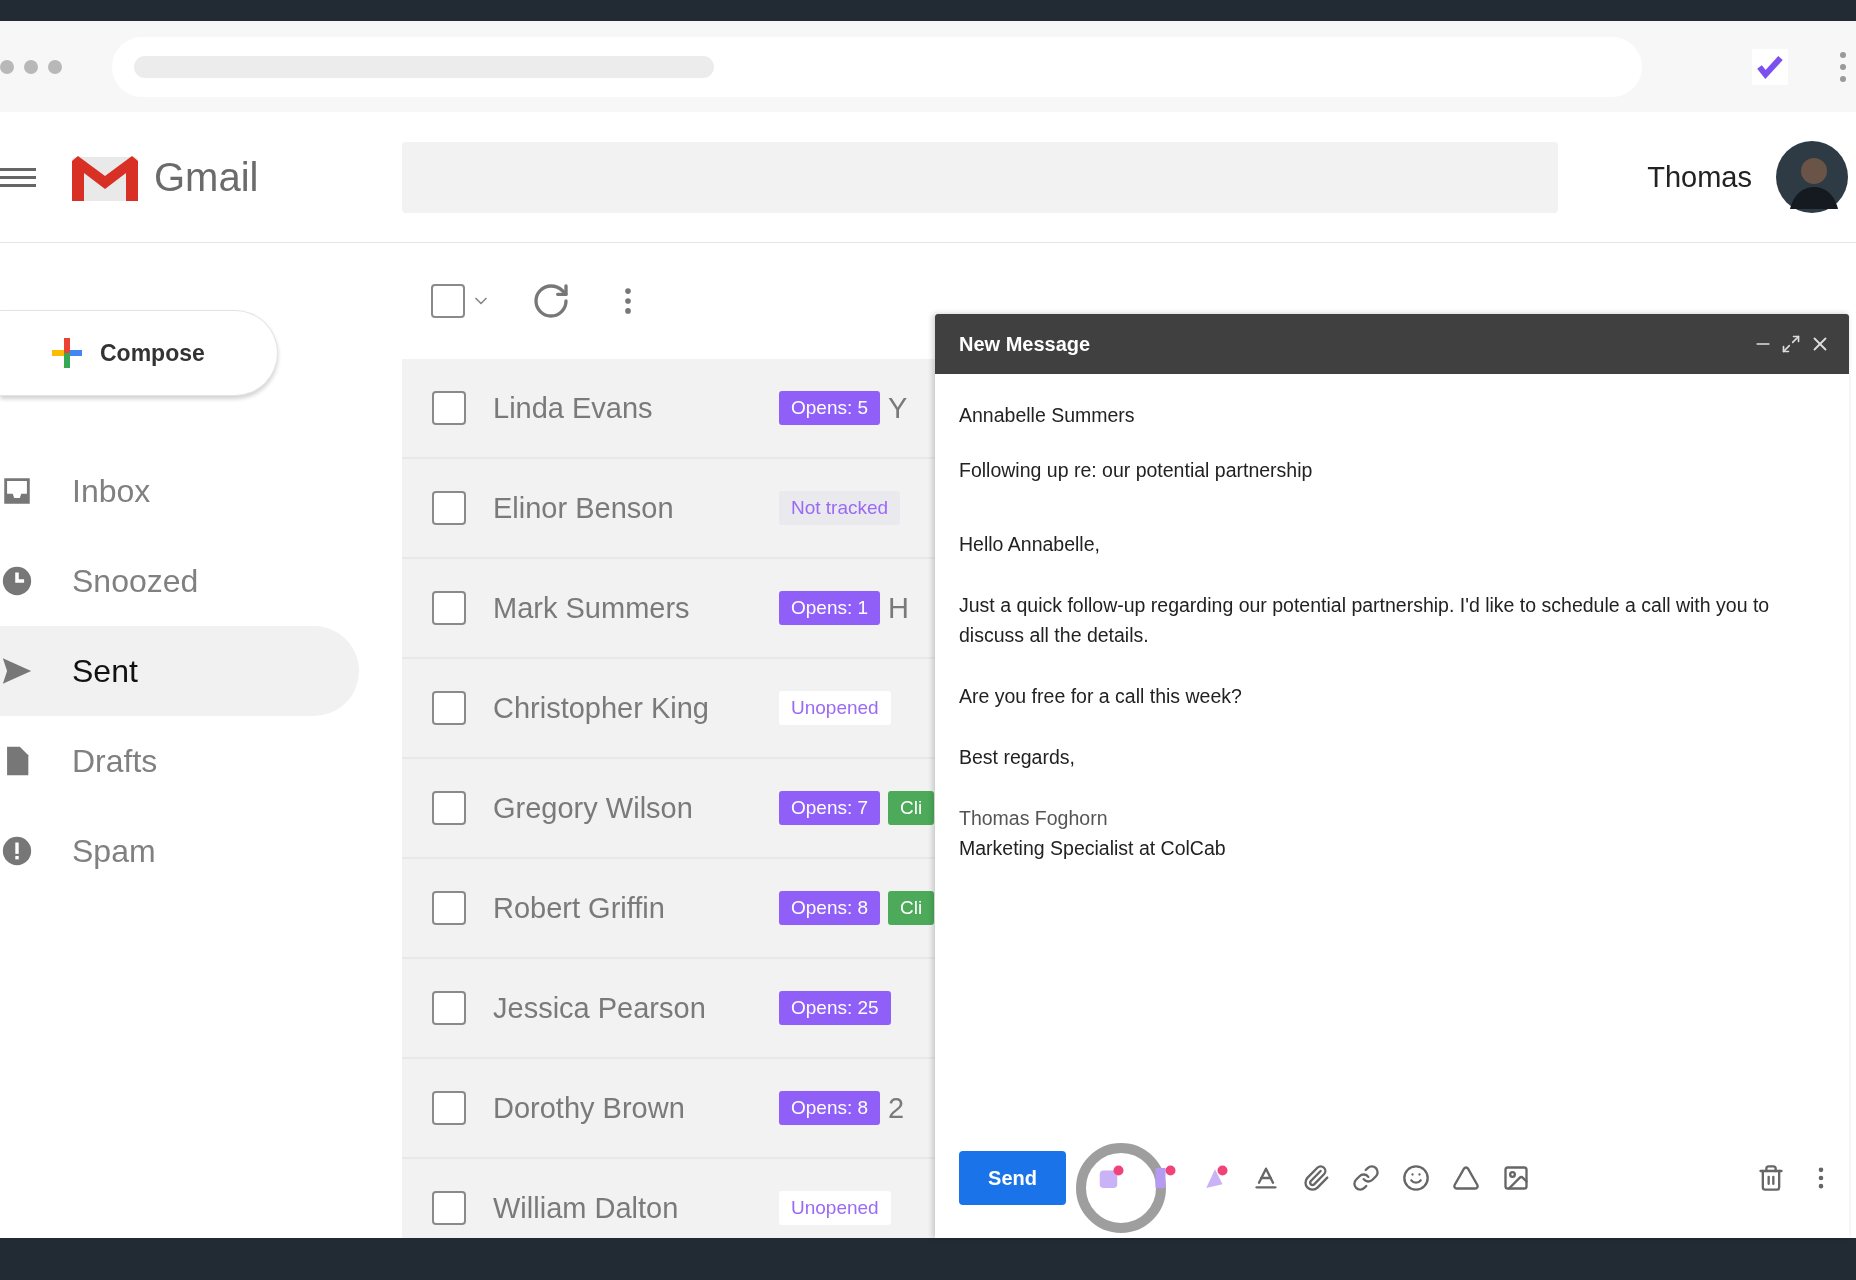  I want to click on menu-icon, so click(18, 177).